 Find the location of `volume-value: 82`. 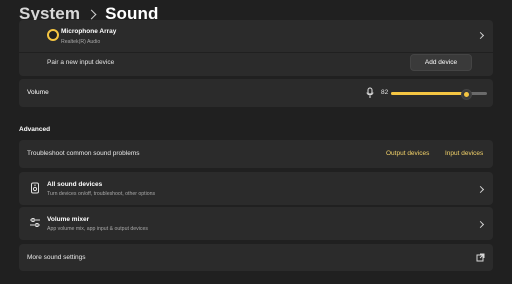

volume-value: 82 is located at coordinates (385, 92).